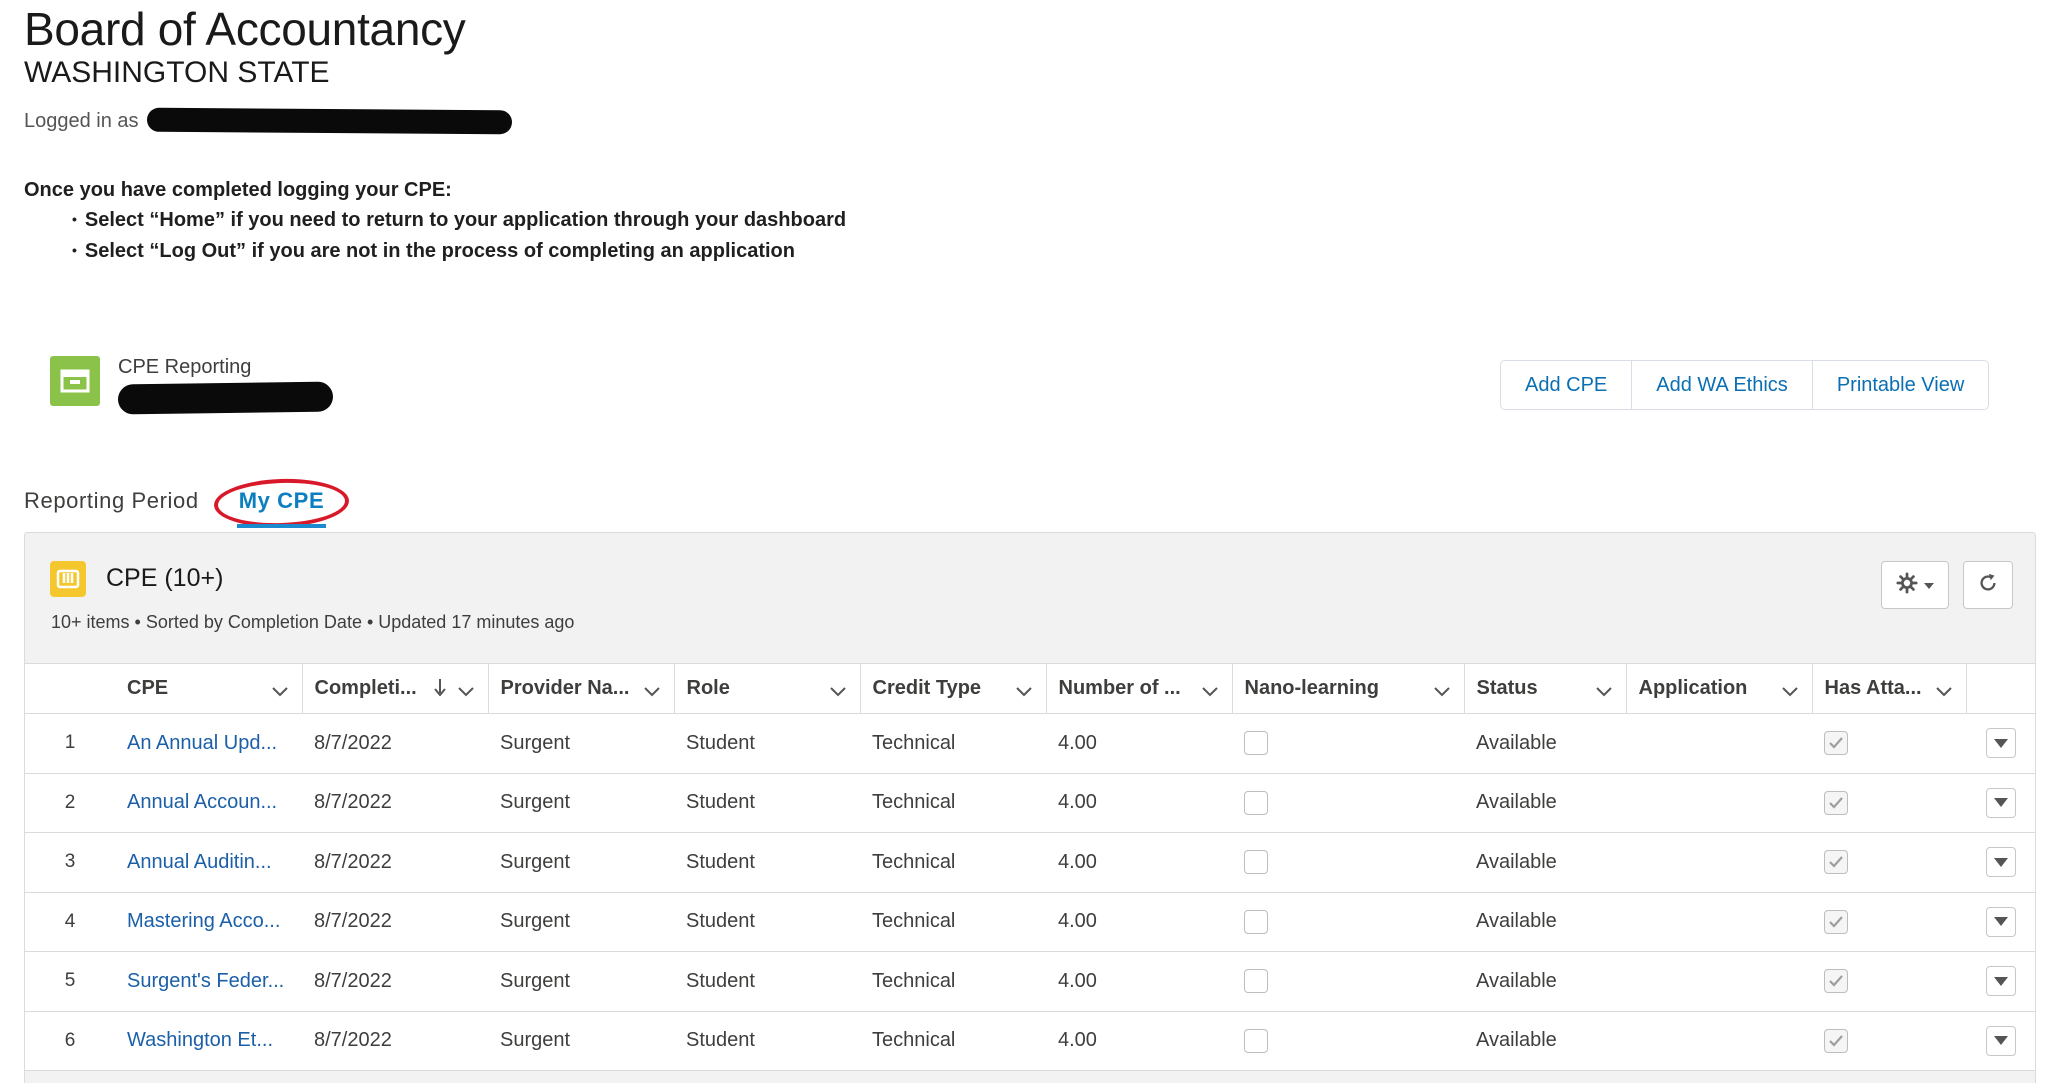  I want to click on row-number: 4, so click(70, 922).